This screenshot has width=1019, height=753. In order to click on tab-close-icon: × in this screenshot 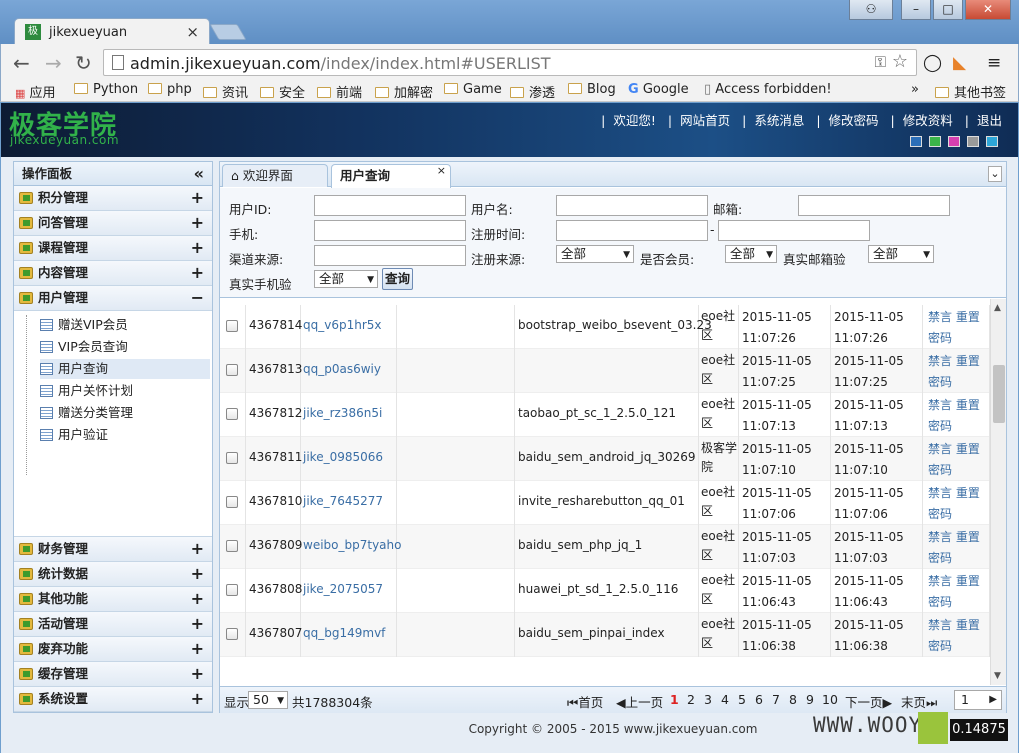, I will do `click(192, 32)`.